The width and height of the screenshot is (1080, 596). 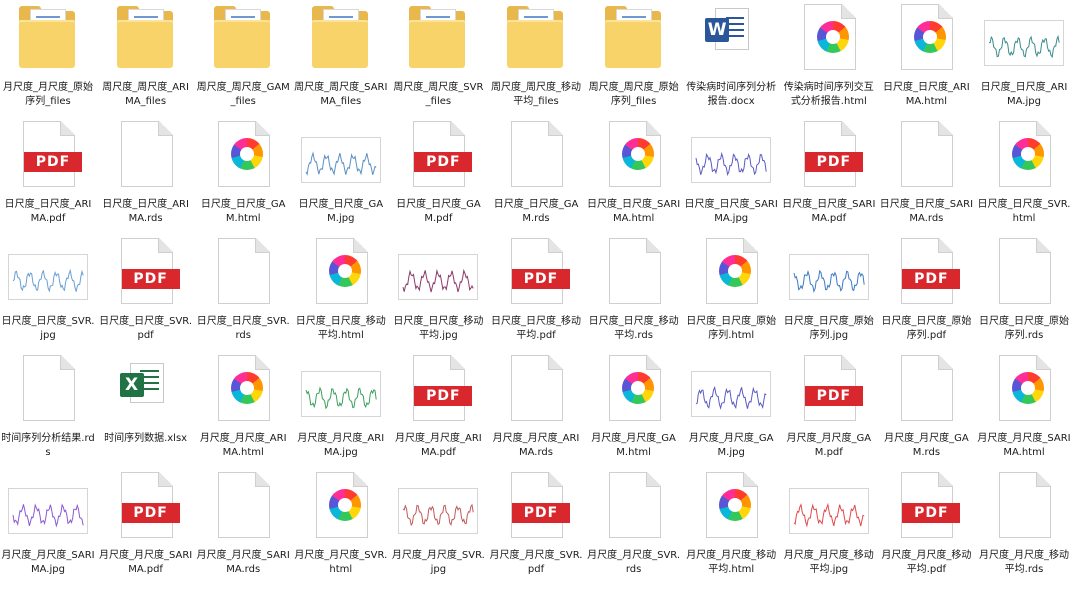 What do you see at coordinates (829, 289) in the screenshot?
I see `file-item-jpg: 日尺度_日尺度_原始序列.jpg` at bounding box center [829, 289].